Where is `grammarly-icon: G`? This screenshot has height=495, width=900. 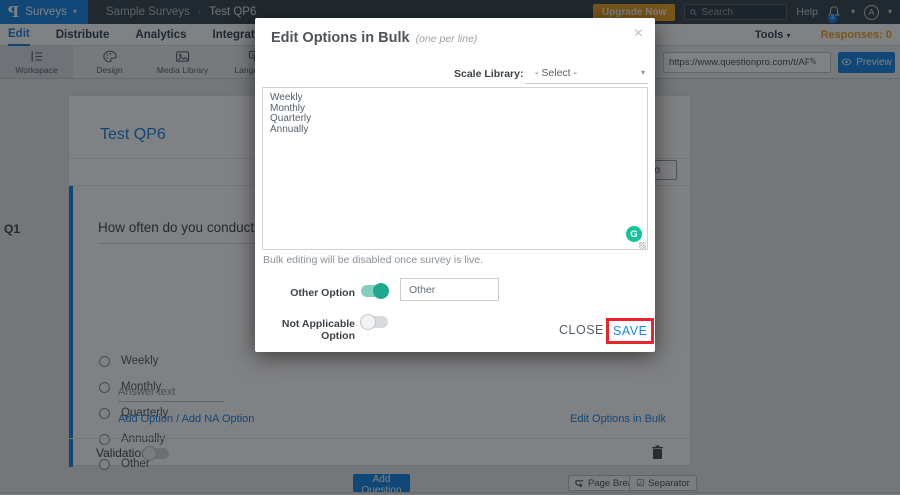
grammarly-icon: G is located at coordinates (634, 234).